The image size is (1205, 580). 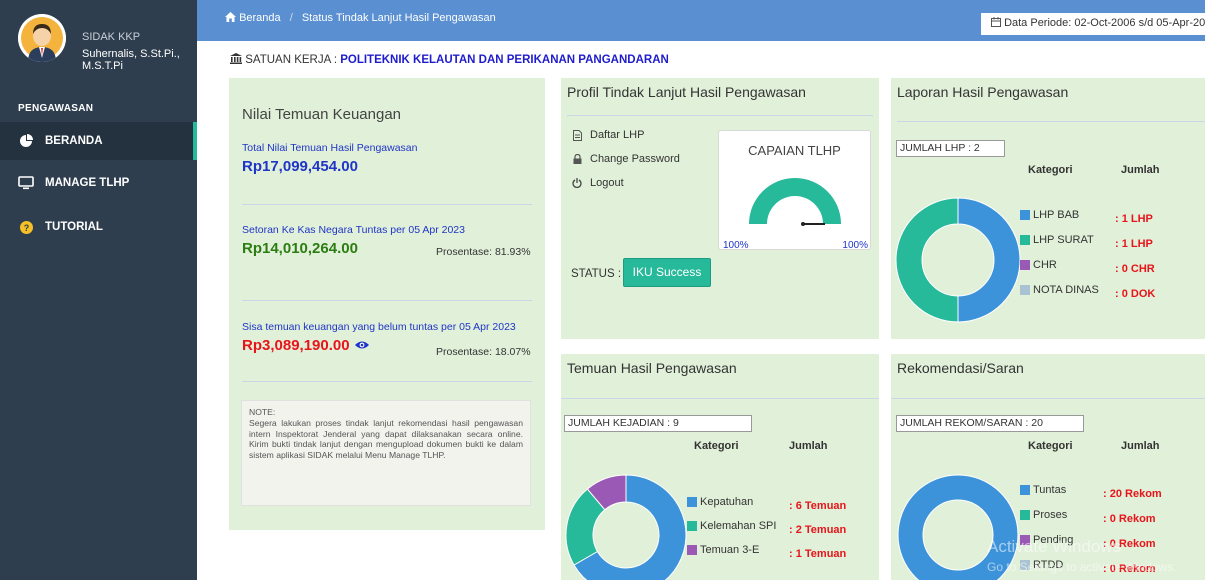 I want to click on satuan-kerja-label: SATUAN KERJA :, so click(x=291, y=60).